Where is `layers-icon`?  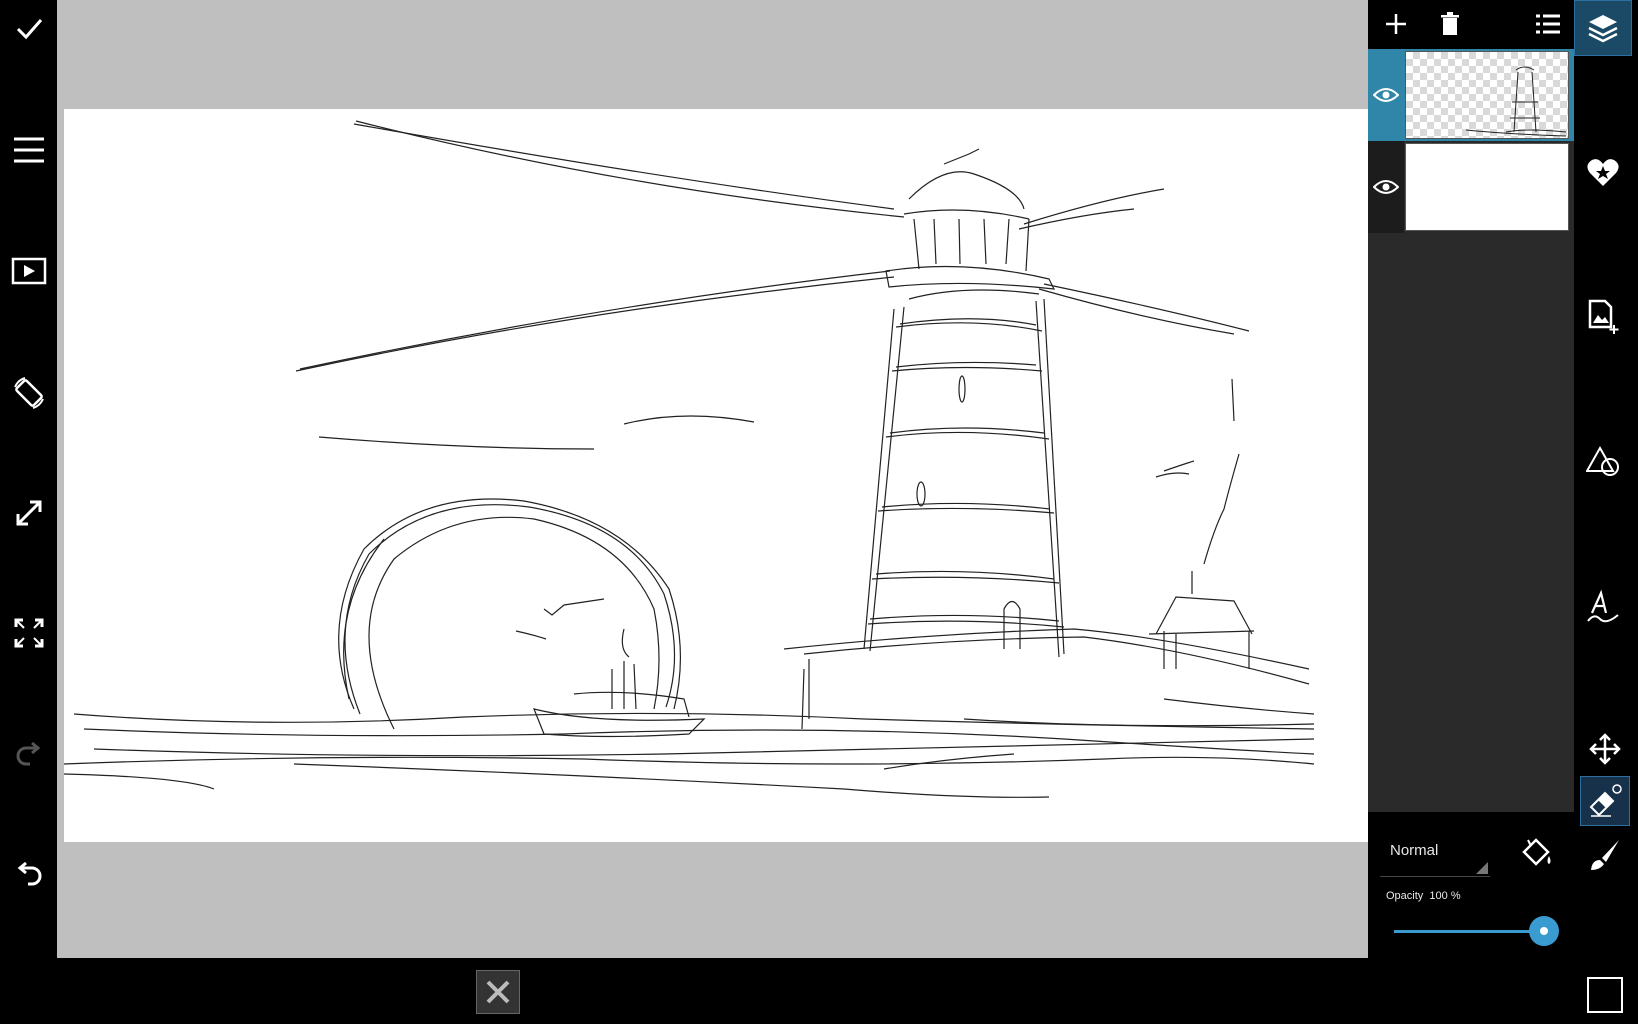
layers-icon is located at coordinates (1603, 29).